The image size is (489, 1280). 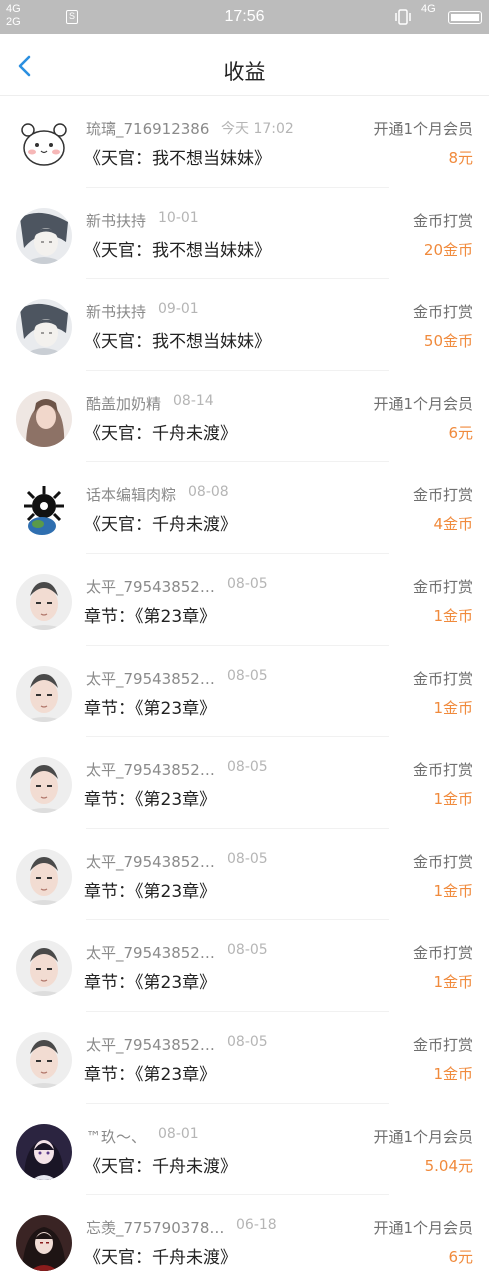 I want to click on status-bar: 4G 2G S 17:56 4G, so click(x=244, y=17).